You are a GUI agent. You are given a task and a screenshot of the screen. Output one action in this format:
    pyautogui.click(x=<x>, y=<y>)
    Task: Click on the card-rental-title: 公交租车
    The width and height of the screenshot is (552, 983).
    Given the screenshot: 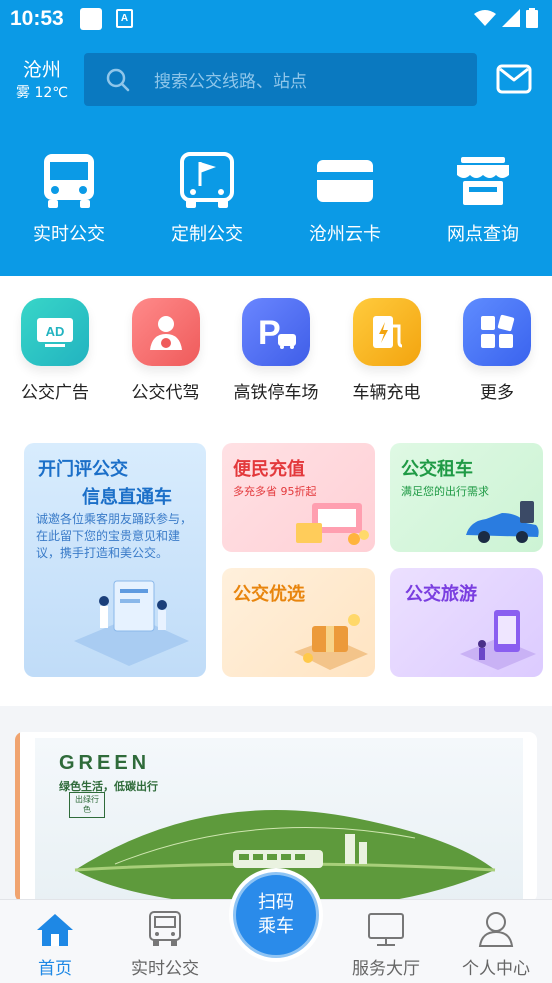 What is the action you would take?
    pyautogui.click(x=437, y=469)
    